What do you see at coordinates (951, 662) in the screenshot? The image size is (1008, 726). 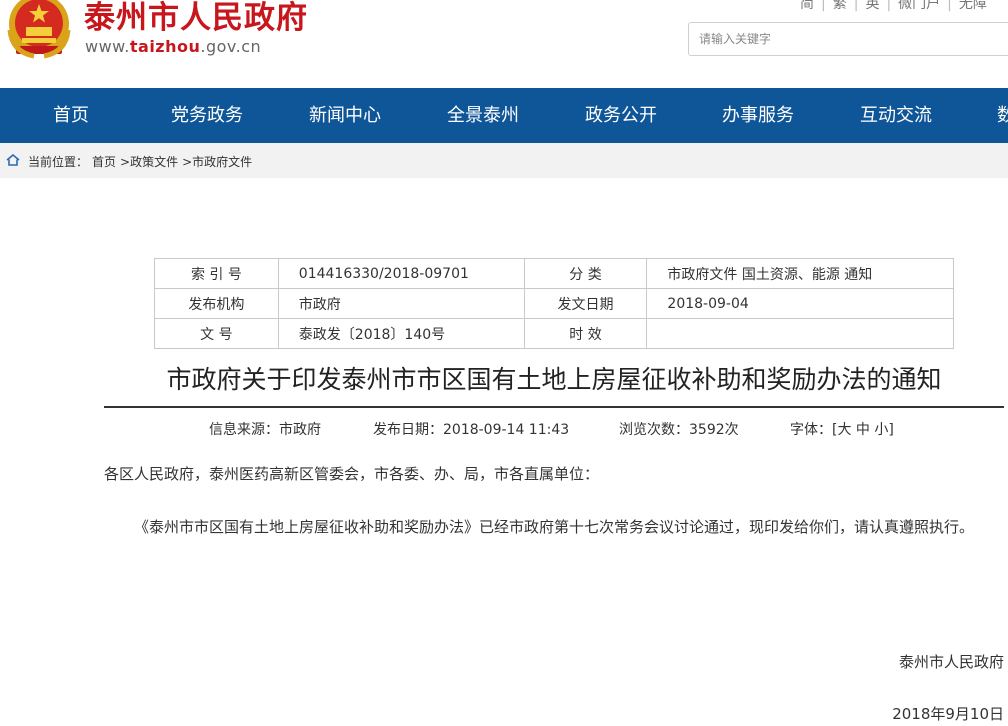 I see `signature: 泰州市人民政府` at bounding box center [951, 662].